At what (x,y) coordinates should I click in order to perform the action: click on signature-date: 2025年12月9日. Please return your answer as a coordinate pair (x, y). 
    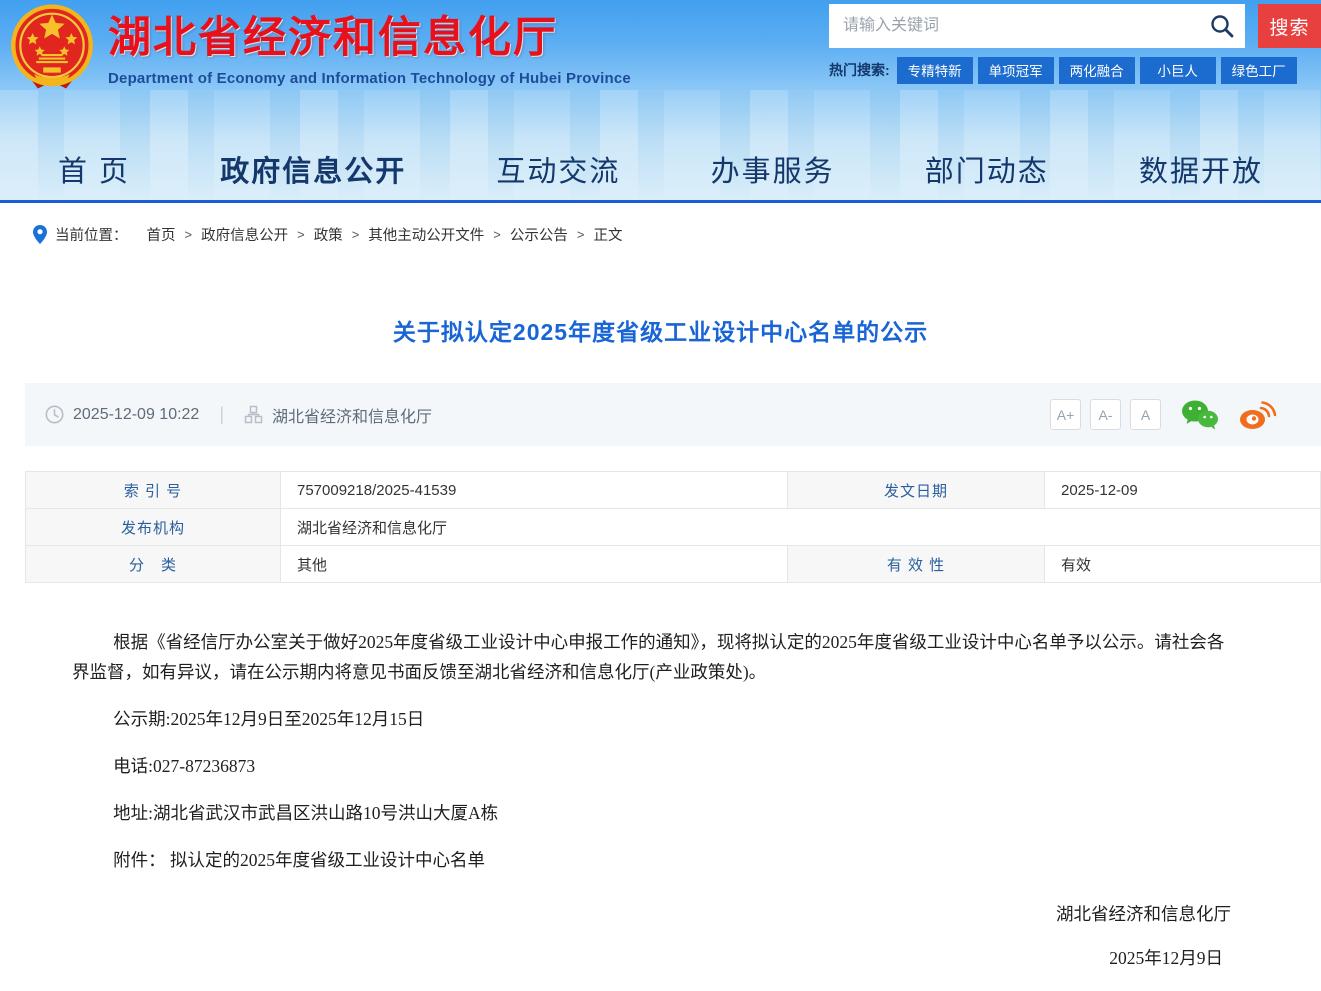
    Looking at the image, I should click on (1166, 958).